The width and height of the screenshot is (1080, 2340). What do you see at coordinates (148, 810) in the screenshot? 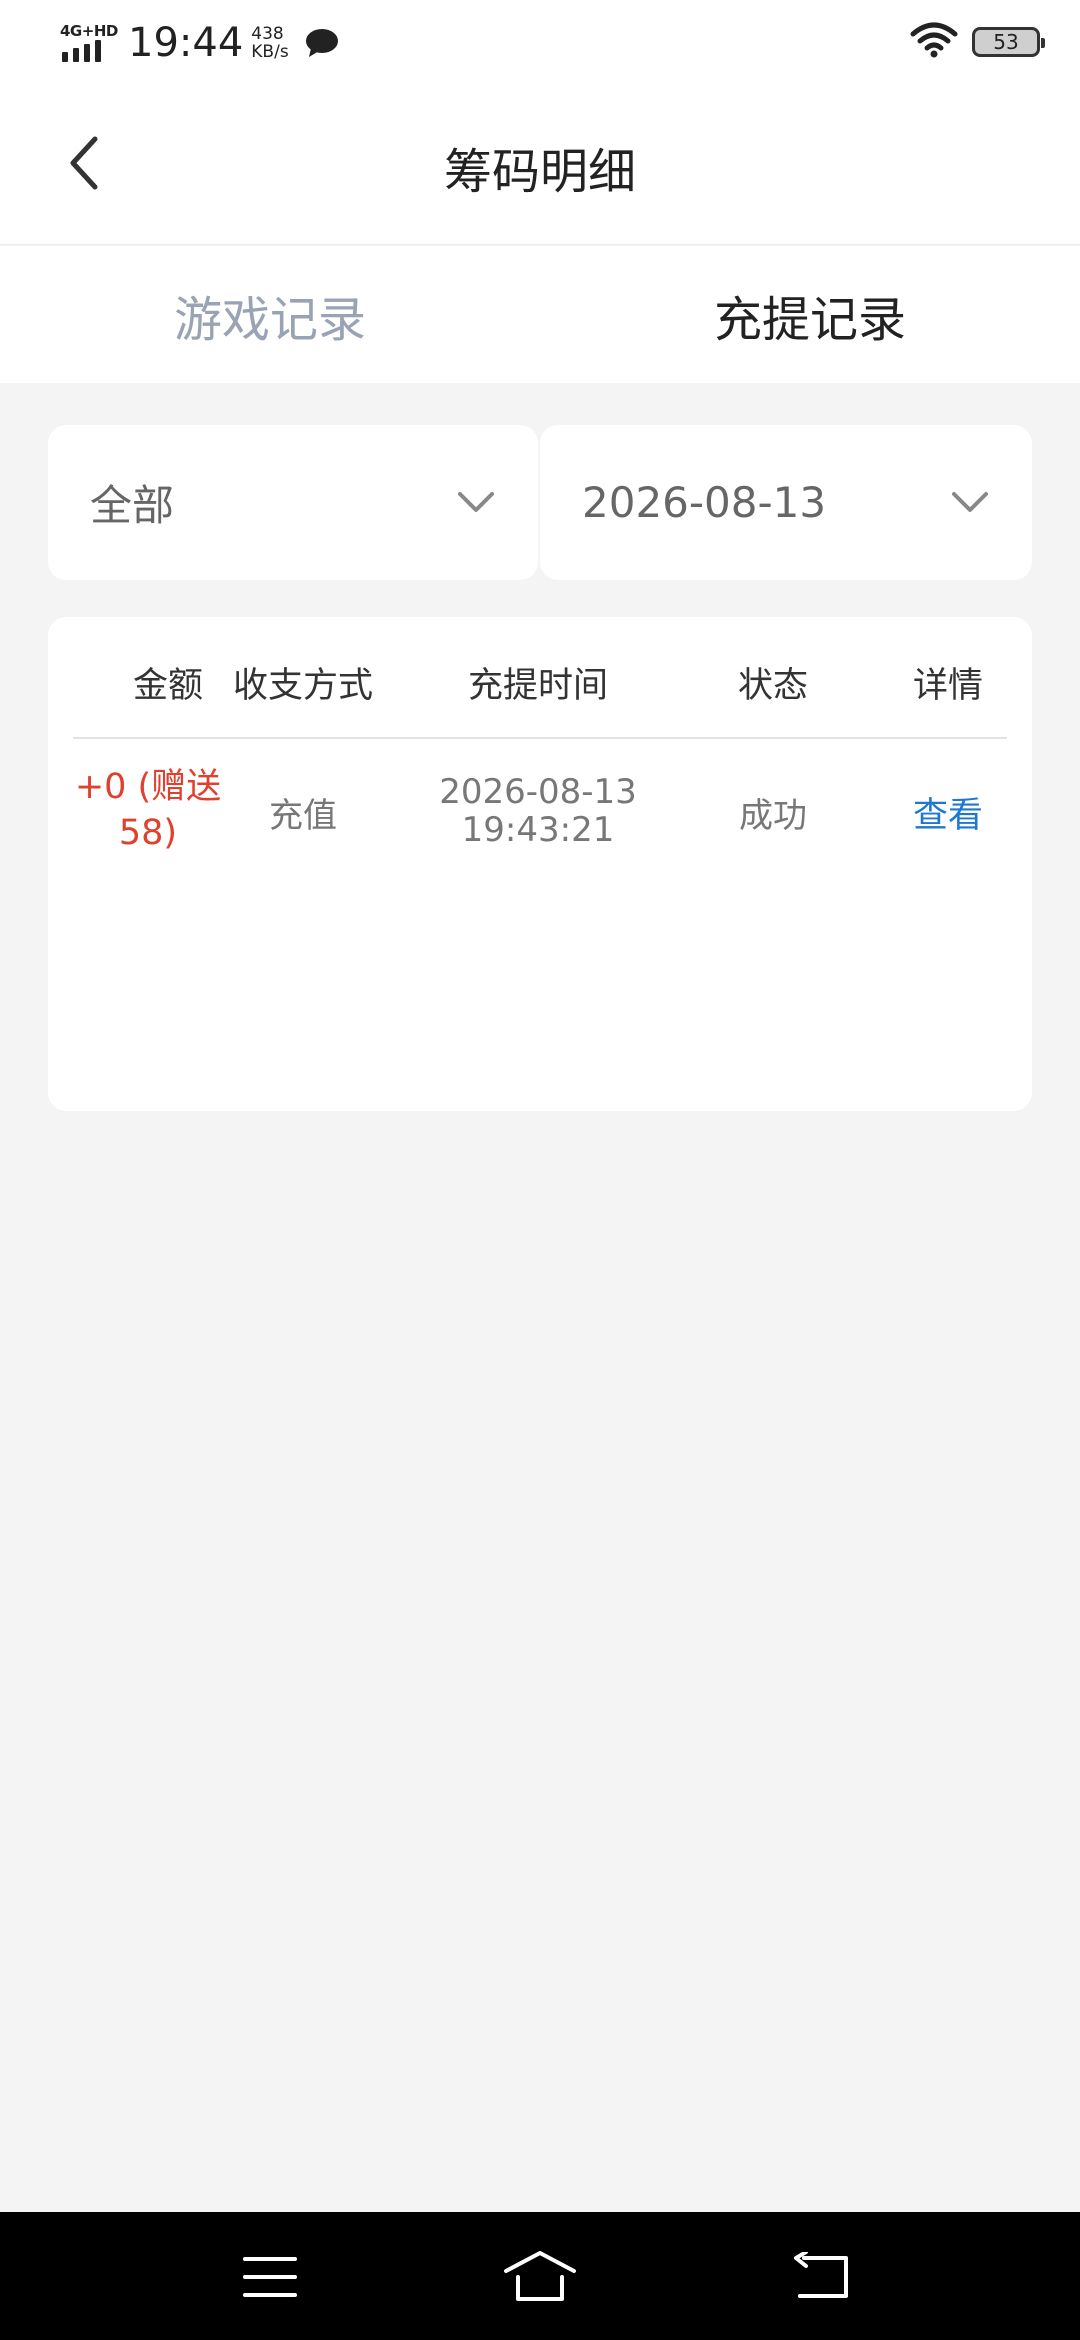
I see `row-amount: +0 (赠送 58)` at bounding box center [148, 810].